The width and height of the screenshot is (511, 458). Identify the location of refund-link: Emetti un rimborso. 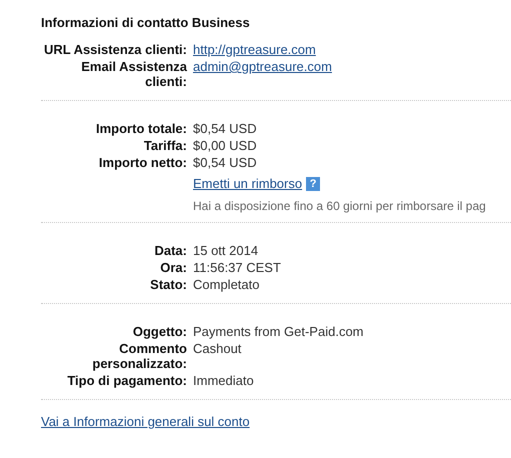
(247, 183).